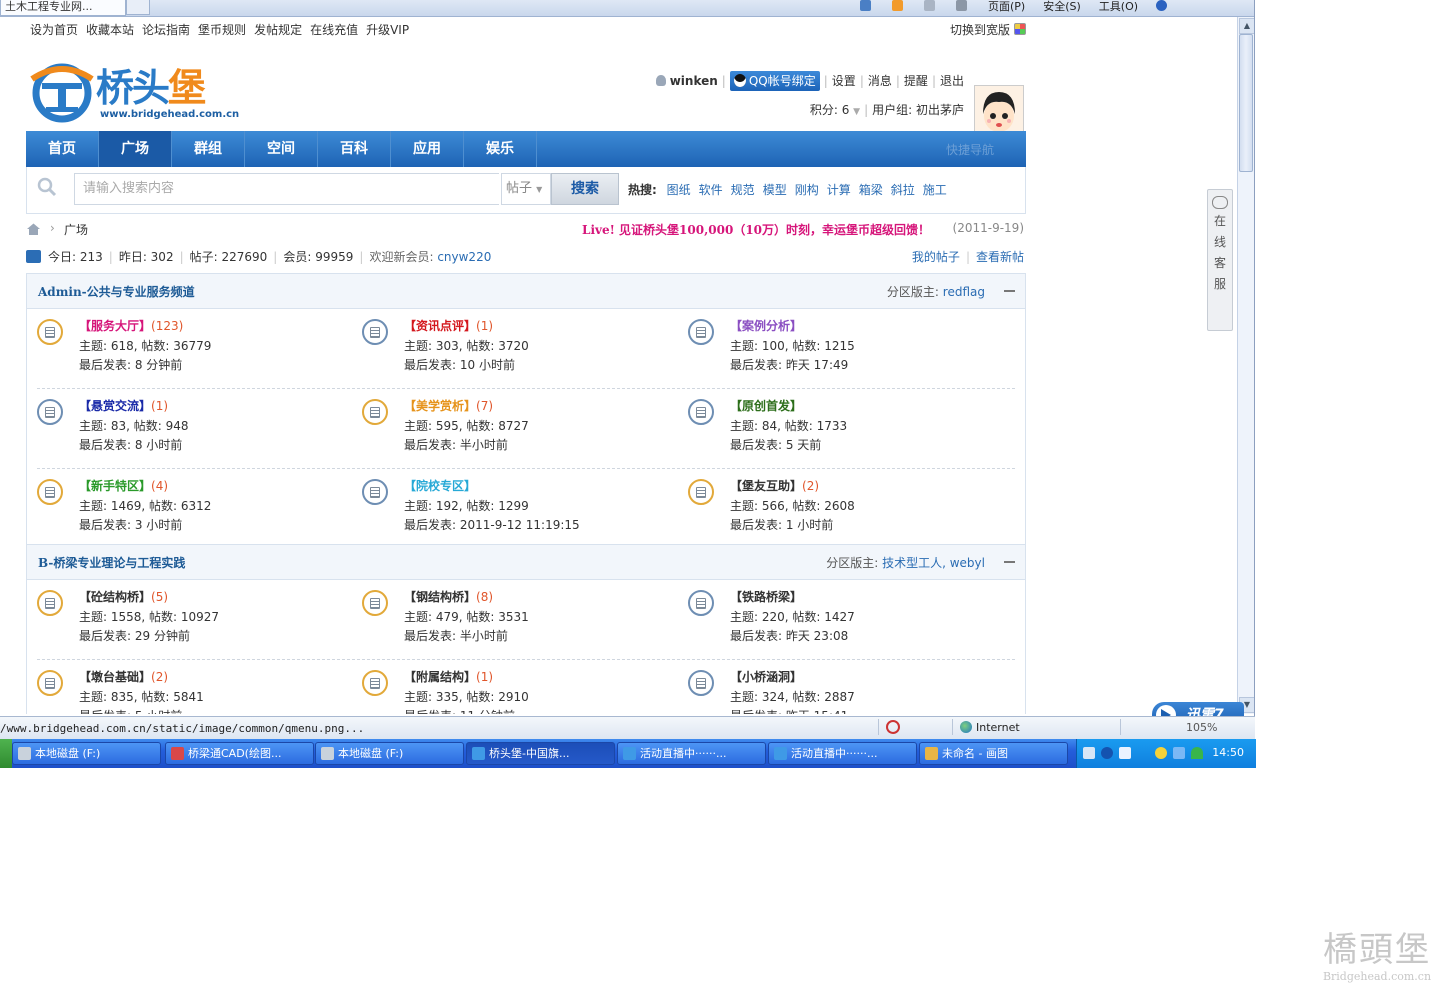 This screenshot has width=1440, height=990. What do you see at coordinates (500, 149) in the screenshot?
I see `nav-fun: 娱乐` at bounding box center [500, 149].